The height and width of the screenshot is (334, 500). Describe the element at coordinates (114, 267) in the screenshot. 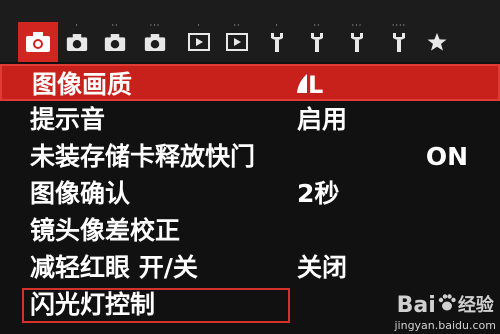

I see `menu-item-label: 减轻红眼 开/关` at that location.